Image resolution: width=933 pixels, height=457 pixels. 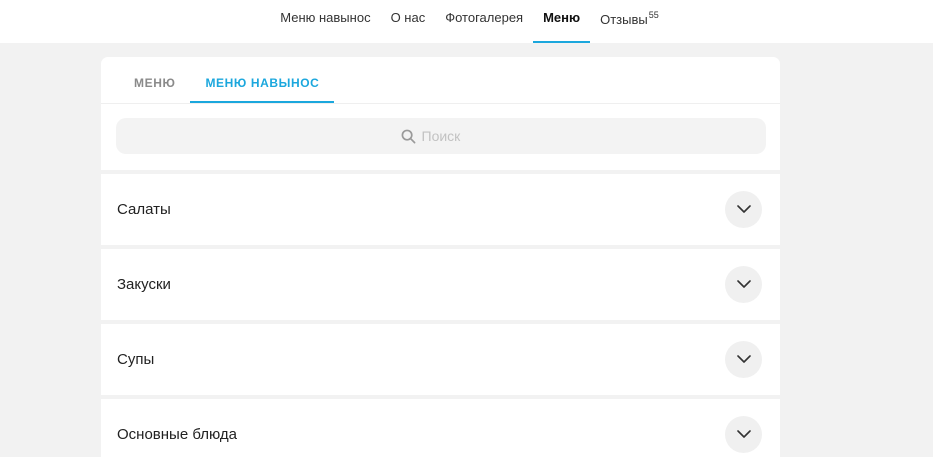 I want to click on section-title: Супы, so click(x=136, y=359).